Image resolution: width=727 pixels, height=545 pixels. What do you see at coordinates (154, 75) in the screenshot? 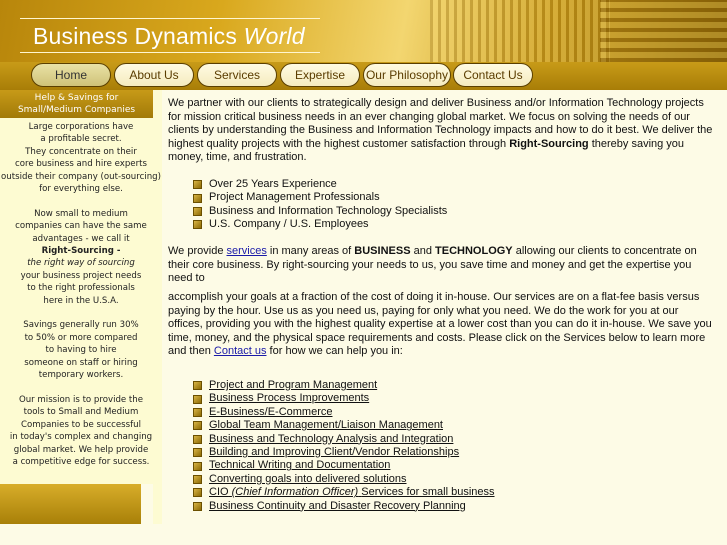
I see `nav-about-button: About Us` at bounding box center [154, 75].